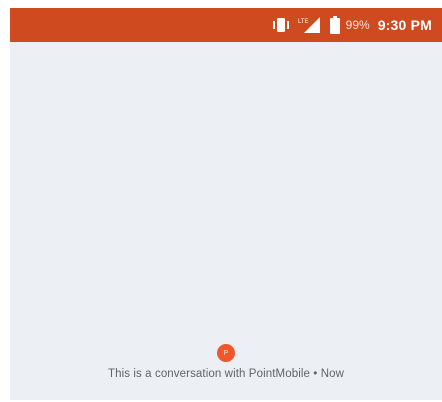  What do you see at coordinates (303, 22) in the screenshot?
I see `signal-label: LTE` at bounding box center [303, 22].